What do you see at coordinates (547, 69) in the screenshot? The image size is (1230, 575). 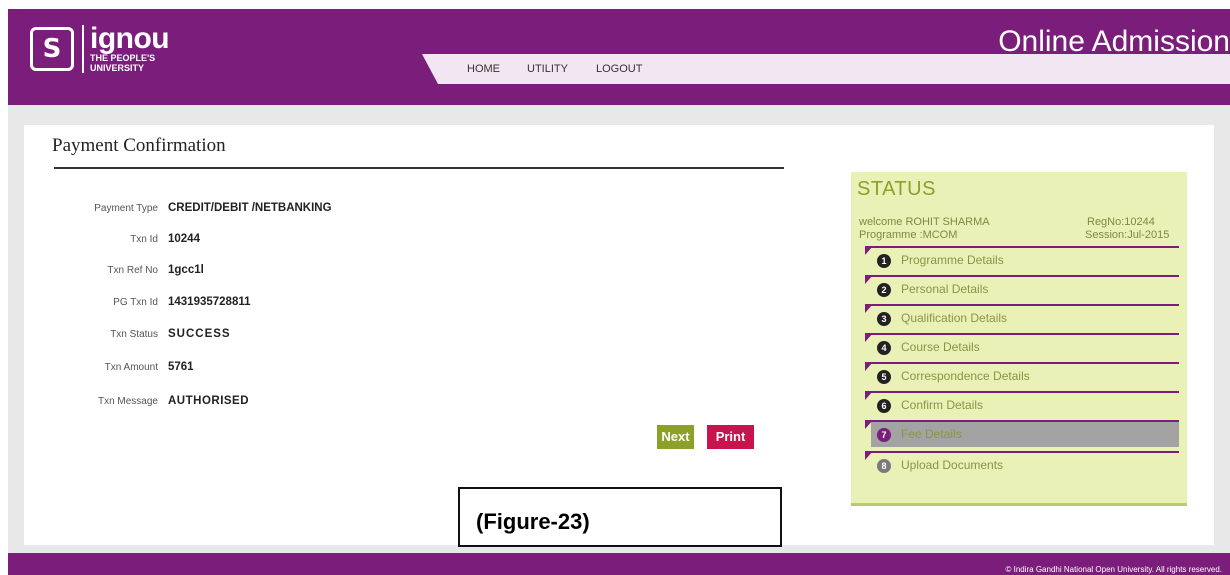 I see `nav-utility-link: UTILITY` at bounding box center [547, 69].